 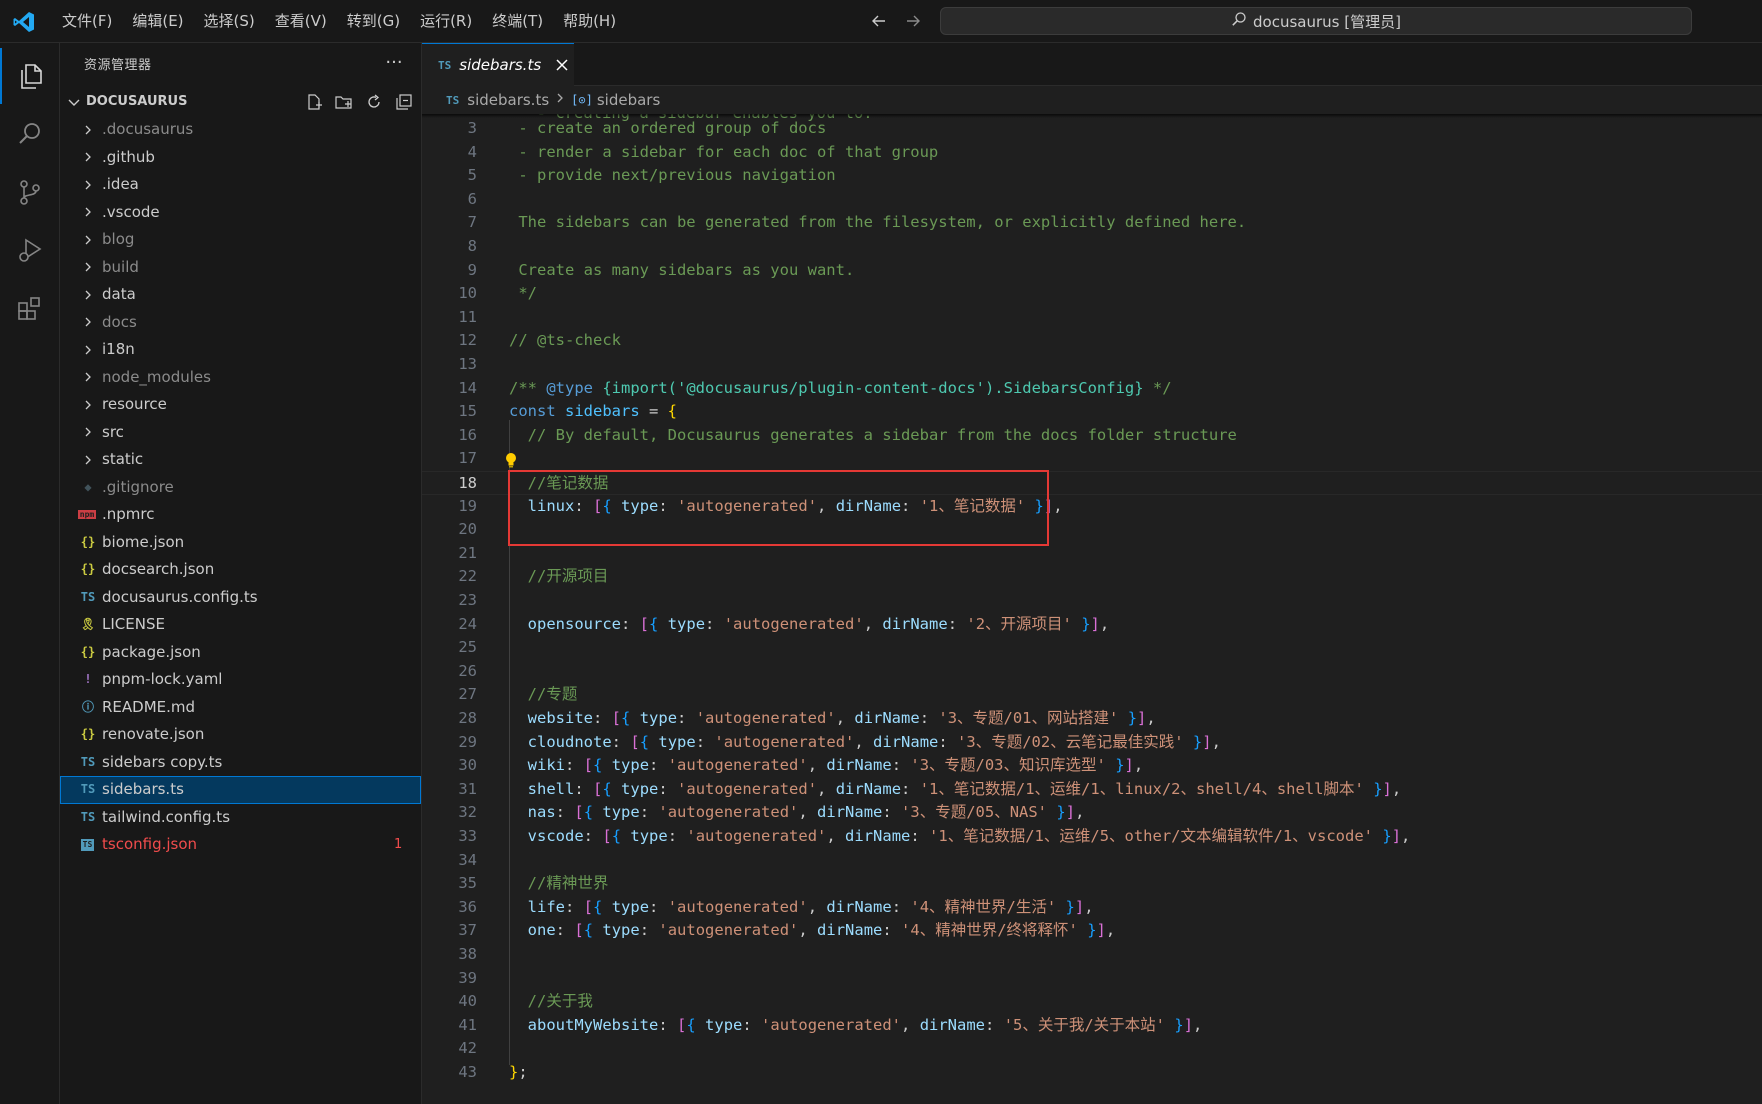 I want to click on code-token: type, so click(x=686, y=623).